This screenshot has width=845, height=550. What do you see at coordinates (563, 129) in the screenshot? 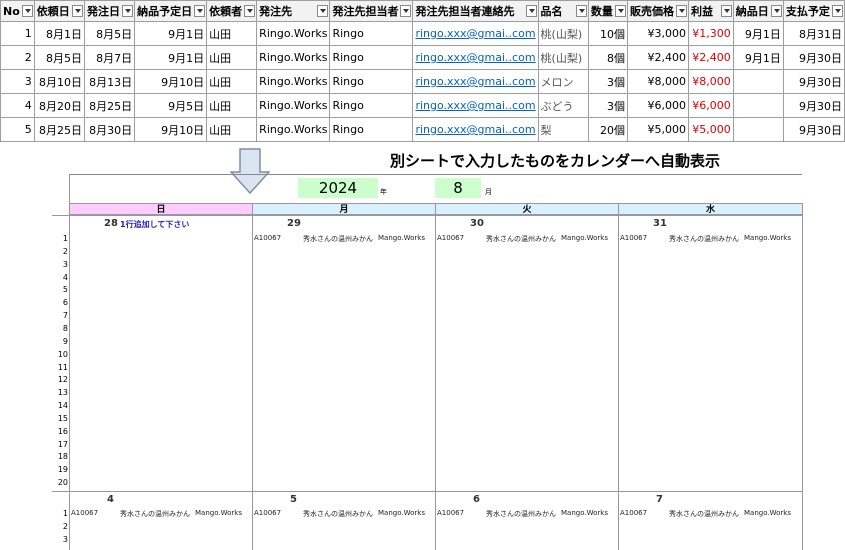
I see `table-cell: 梨` at bounding box center [563, 129].